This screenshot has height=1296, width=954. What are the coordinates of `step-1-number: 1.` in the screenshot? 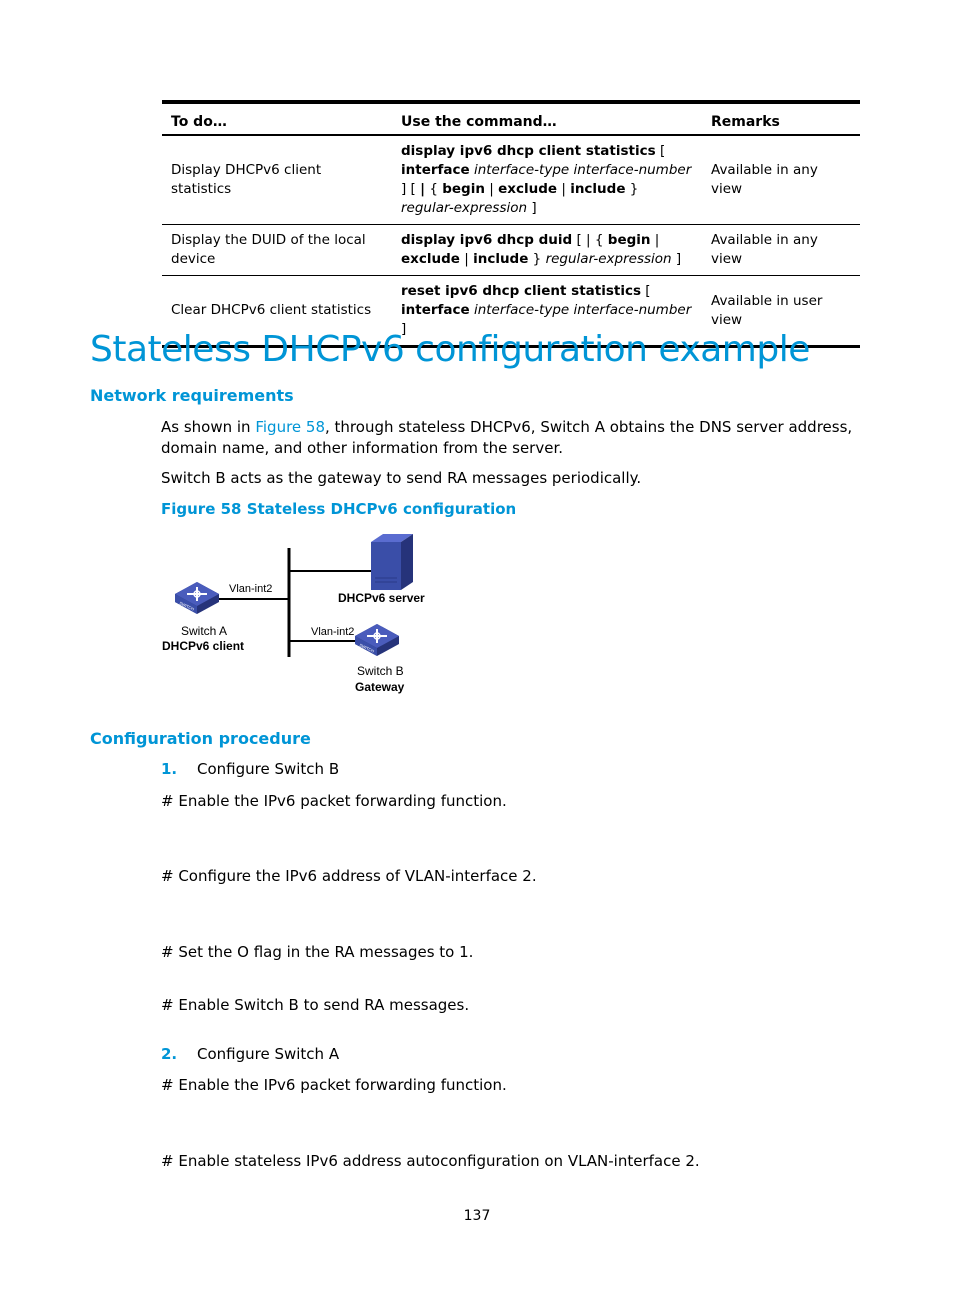 It's located at (169, 769).